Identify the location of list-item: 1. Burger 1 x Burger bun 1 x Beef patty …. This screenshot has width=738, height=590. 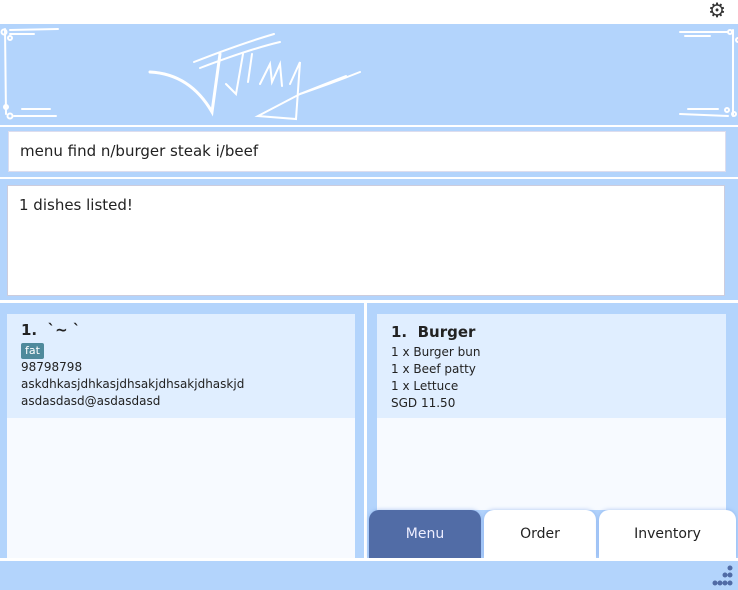
(551, 366).